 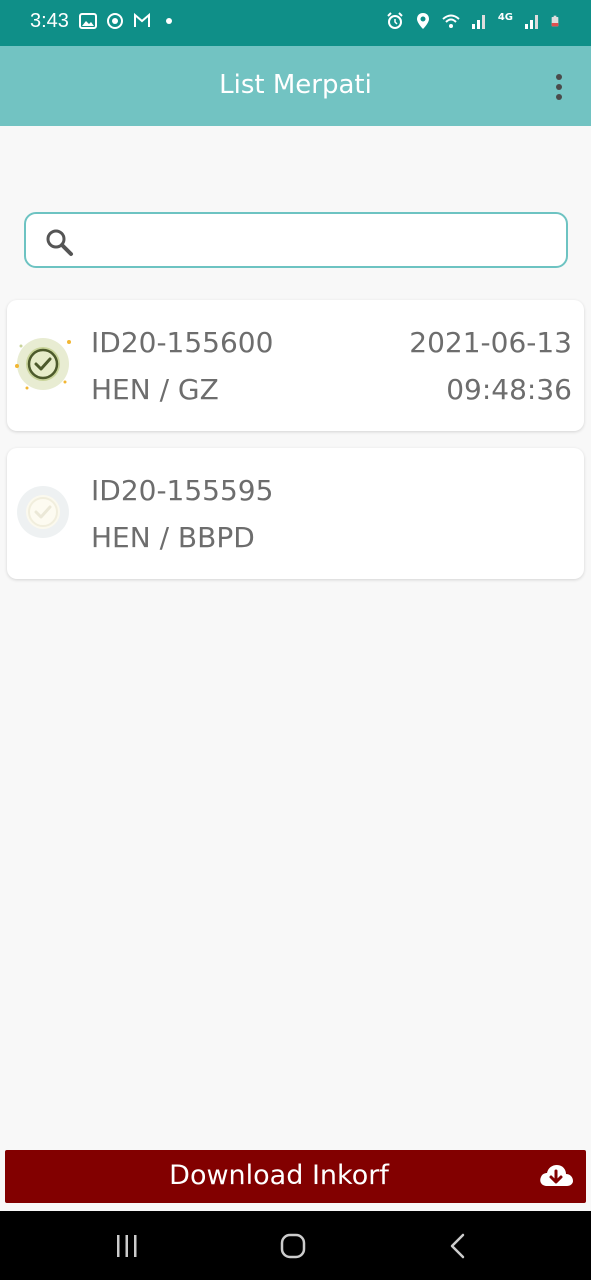 What do you see at coordinates (509, 389) in the screenshot?
I see `item-time: 09:48:36` at bounding box center [509, 389].